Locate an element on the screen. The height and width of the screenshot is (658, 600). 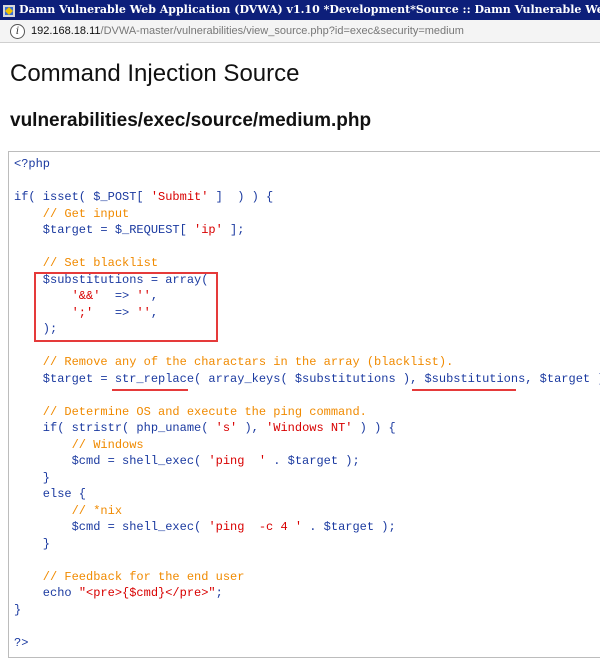
code-comment: // Set blacklist is located at coordinates (86, 263).